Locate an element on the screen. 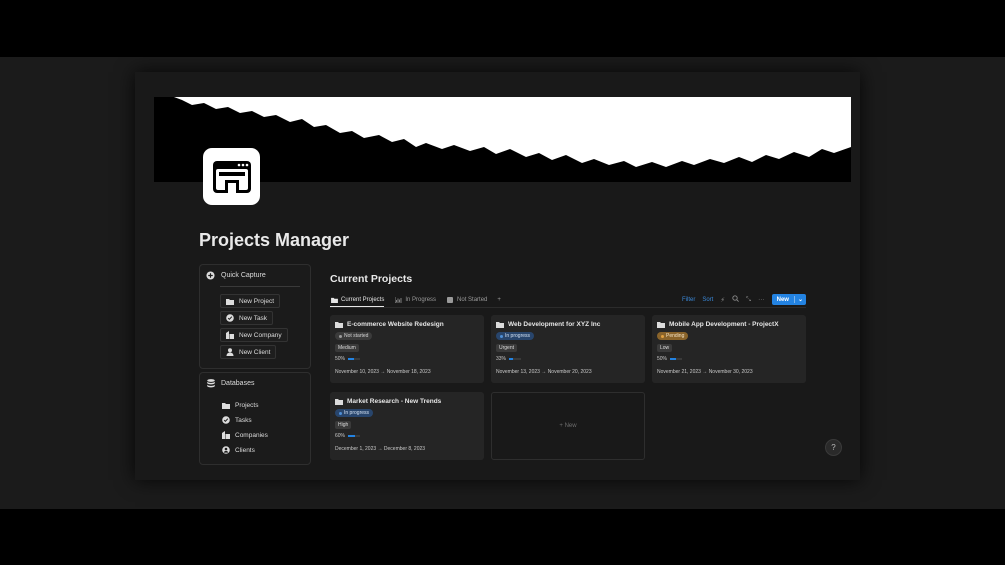 The width and height of the screenshot is (1005, 565). new-client-button: New Client is located at coordinates (248, 352).